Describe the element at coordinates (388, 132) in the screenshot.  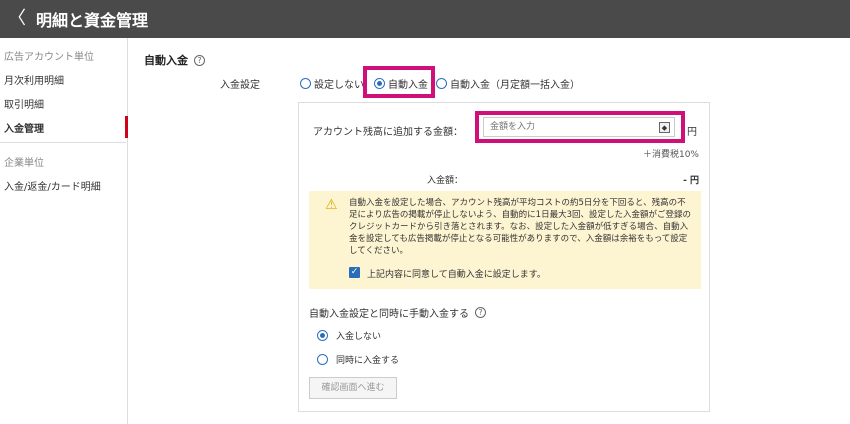
I see `amount-label: アカウント残高に追加する金額：` at that location.